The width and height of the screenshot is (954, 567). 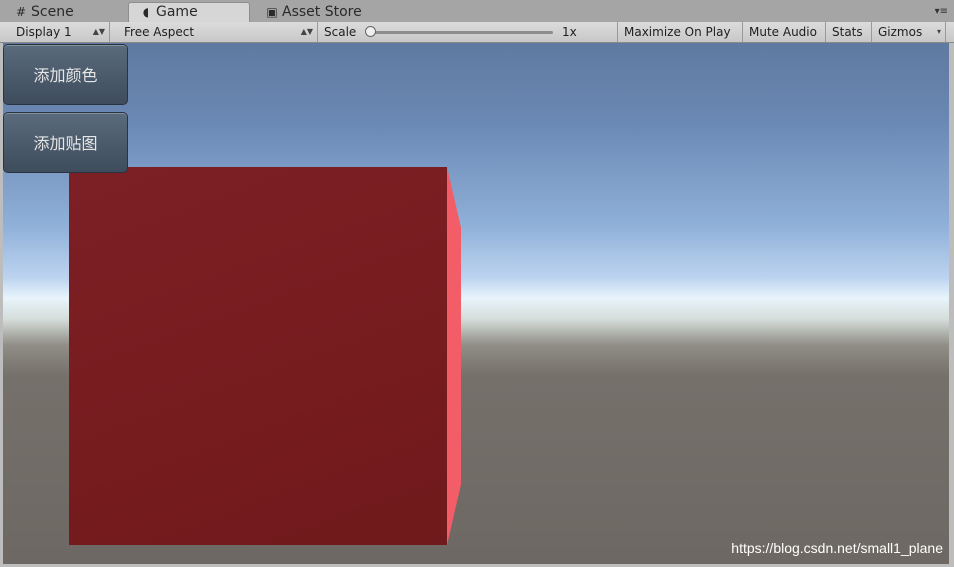 I want to click on maximize-on-play-toggle: Maximize On Play, so click(x=680, y=32).